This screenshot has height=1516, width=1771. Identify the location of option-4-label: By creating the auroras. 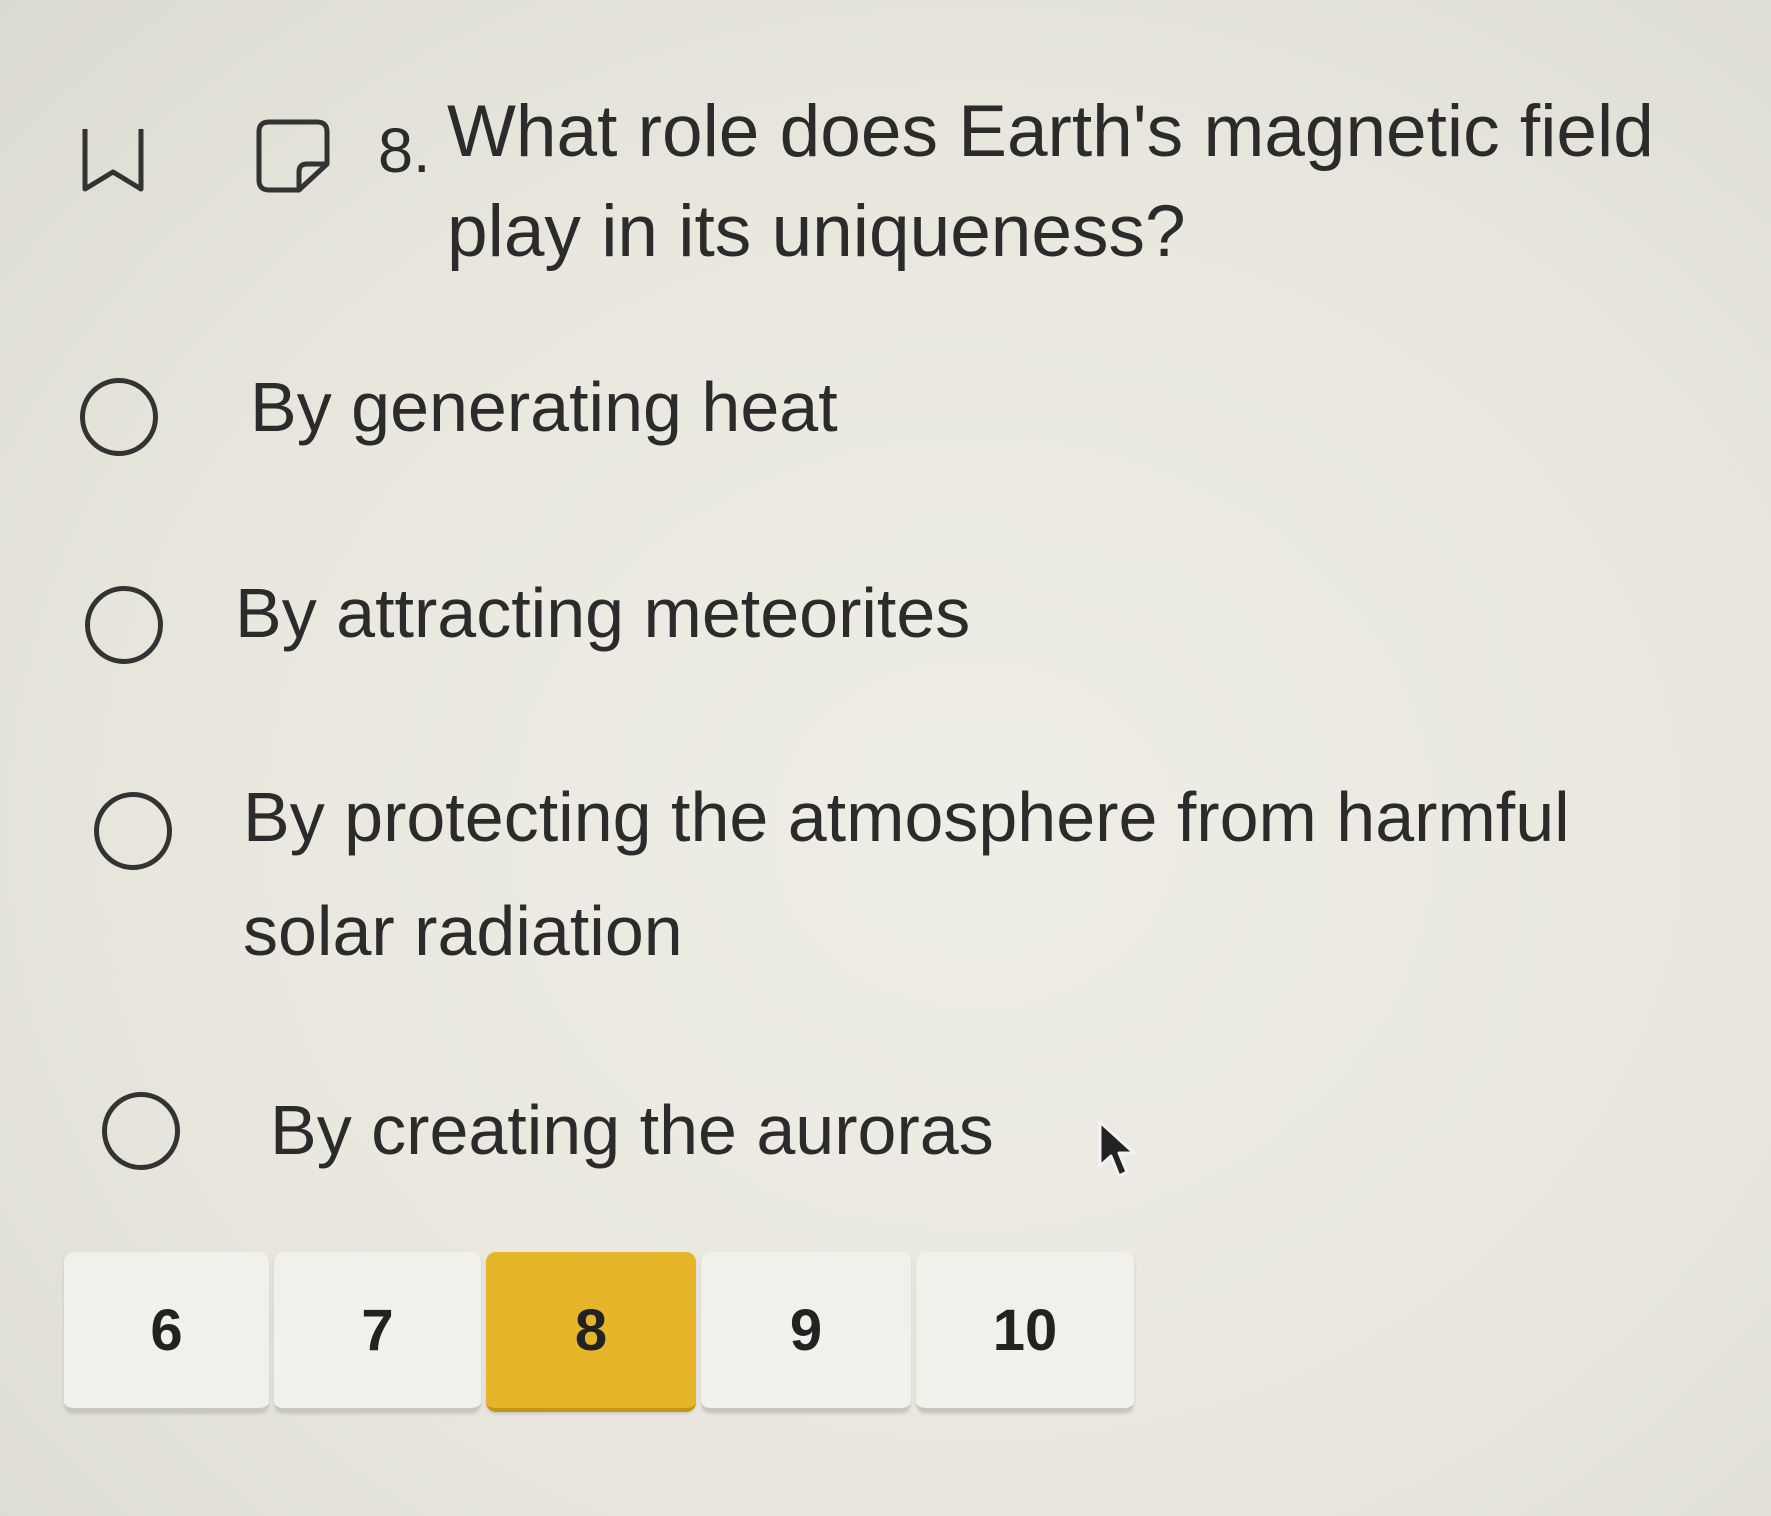
(632, 1130).